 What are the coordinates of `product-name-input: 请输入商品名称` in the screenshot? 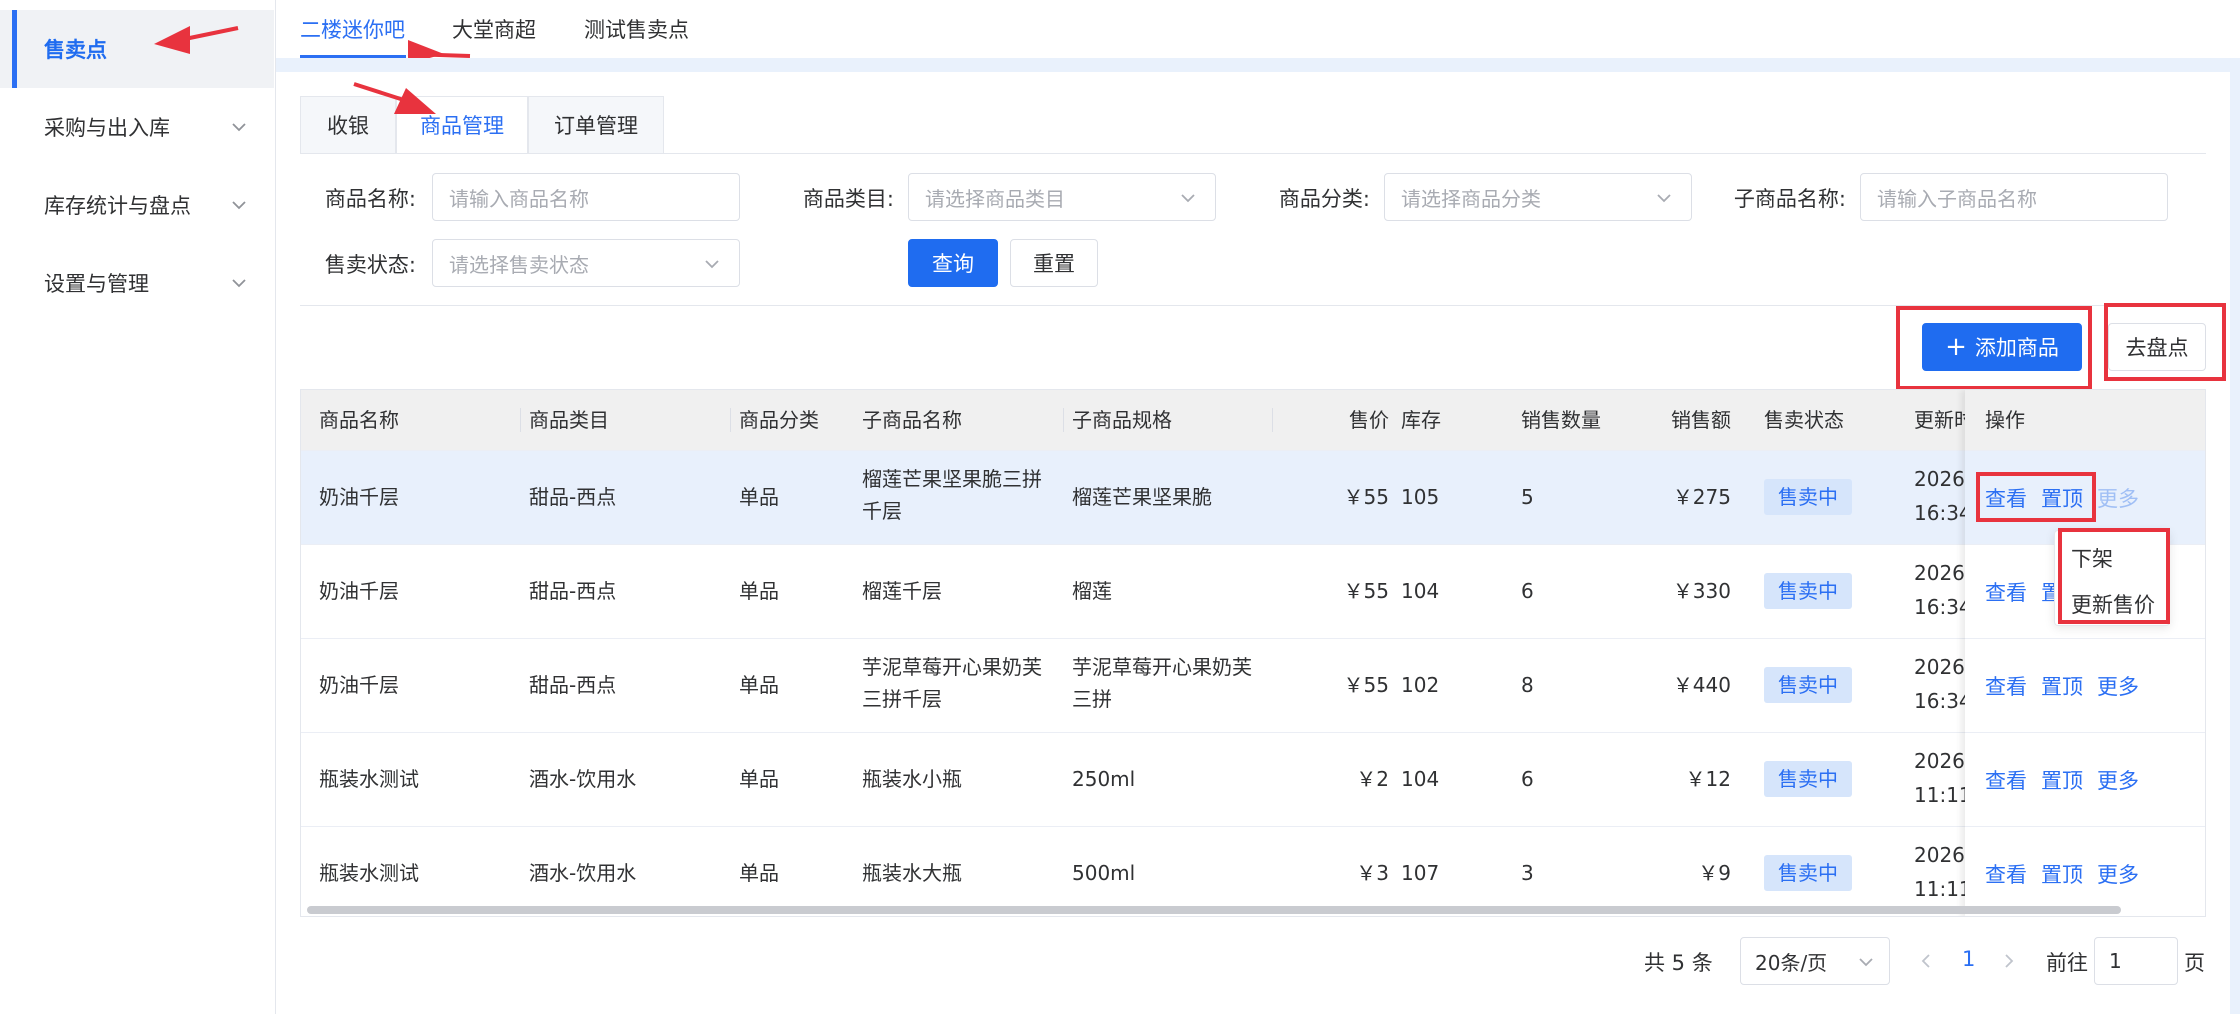 It's located at (586, 197).